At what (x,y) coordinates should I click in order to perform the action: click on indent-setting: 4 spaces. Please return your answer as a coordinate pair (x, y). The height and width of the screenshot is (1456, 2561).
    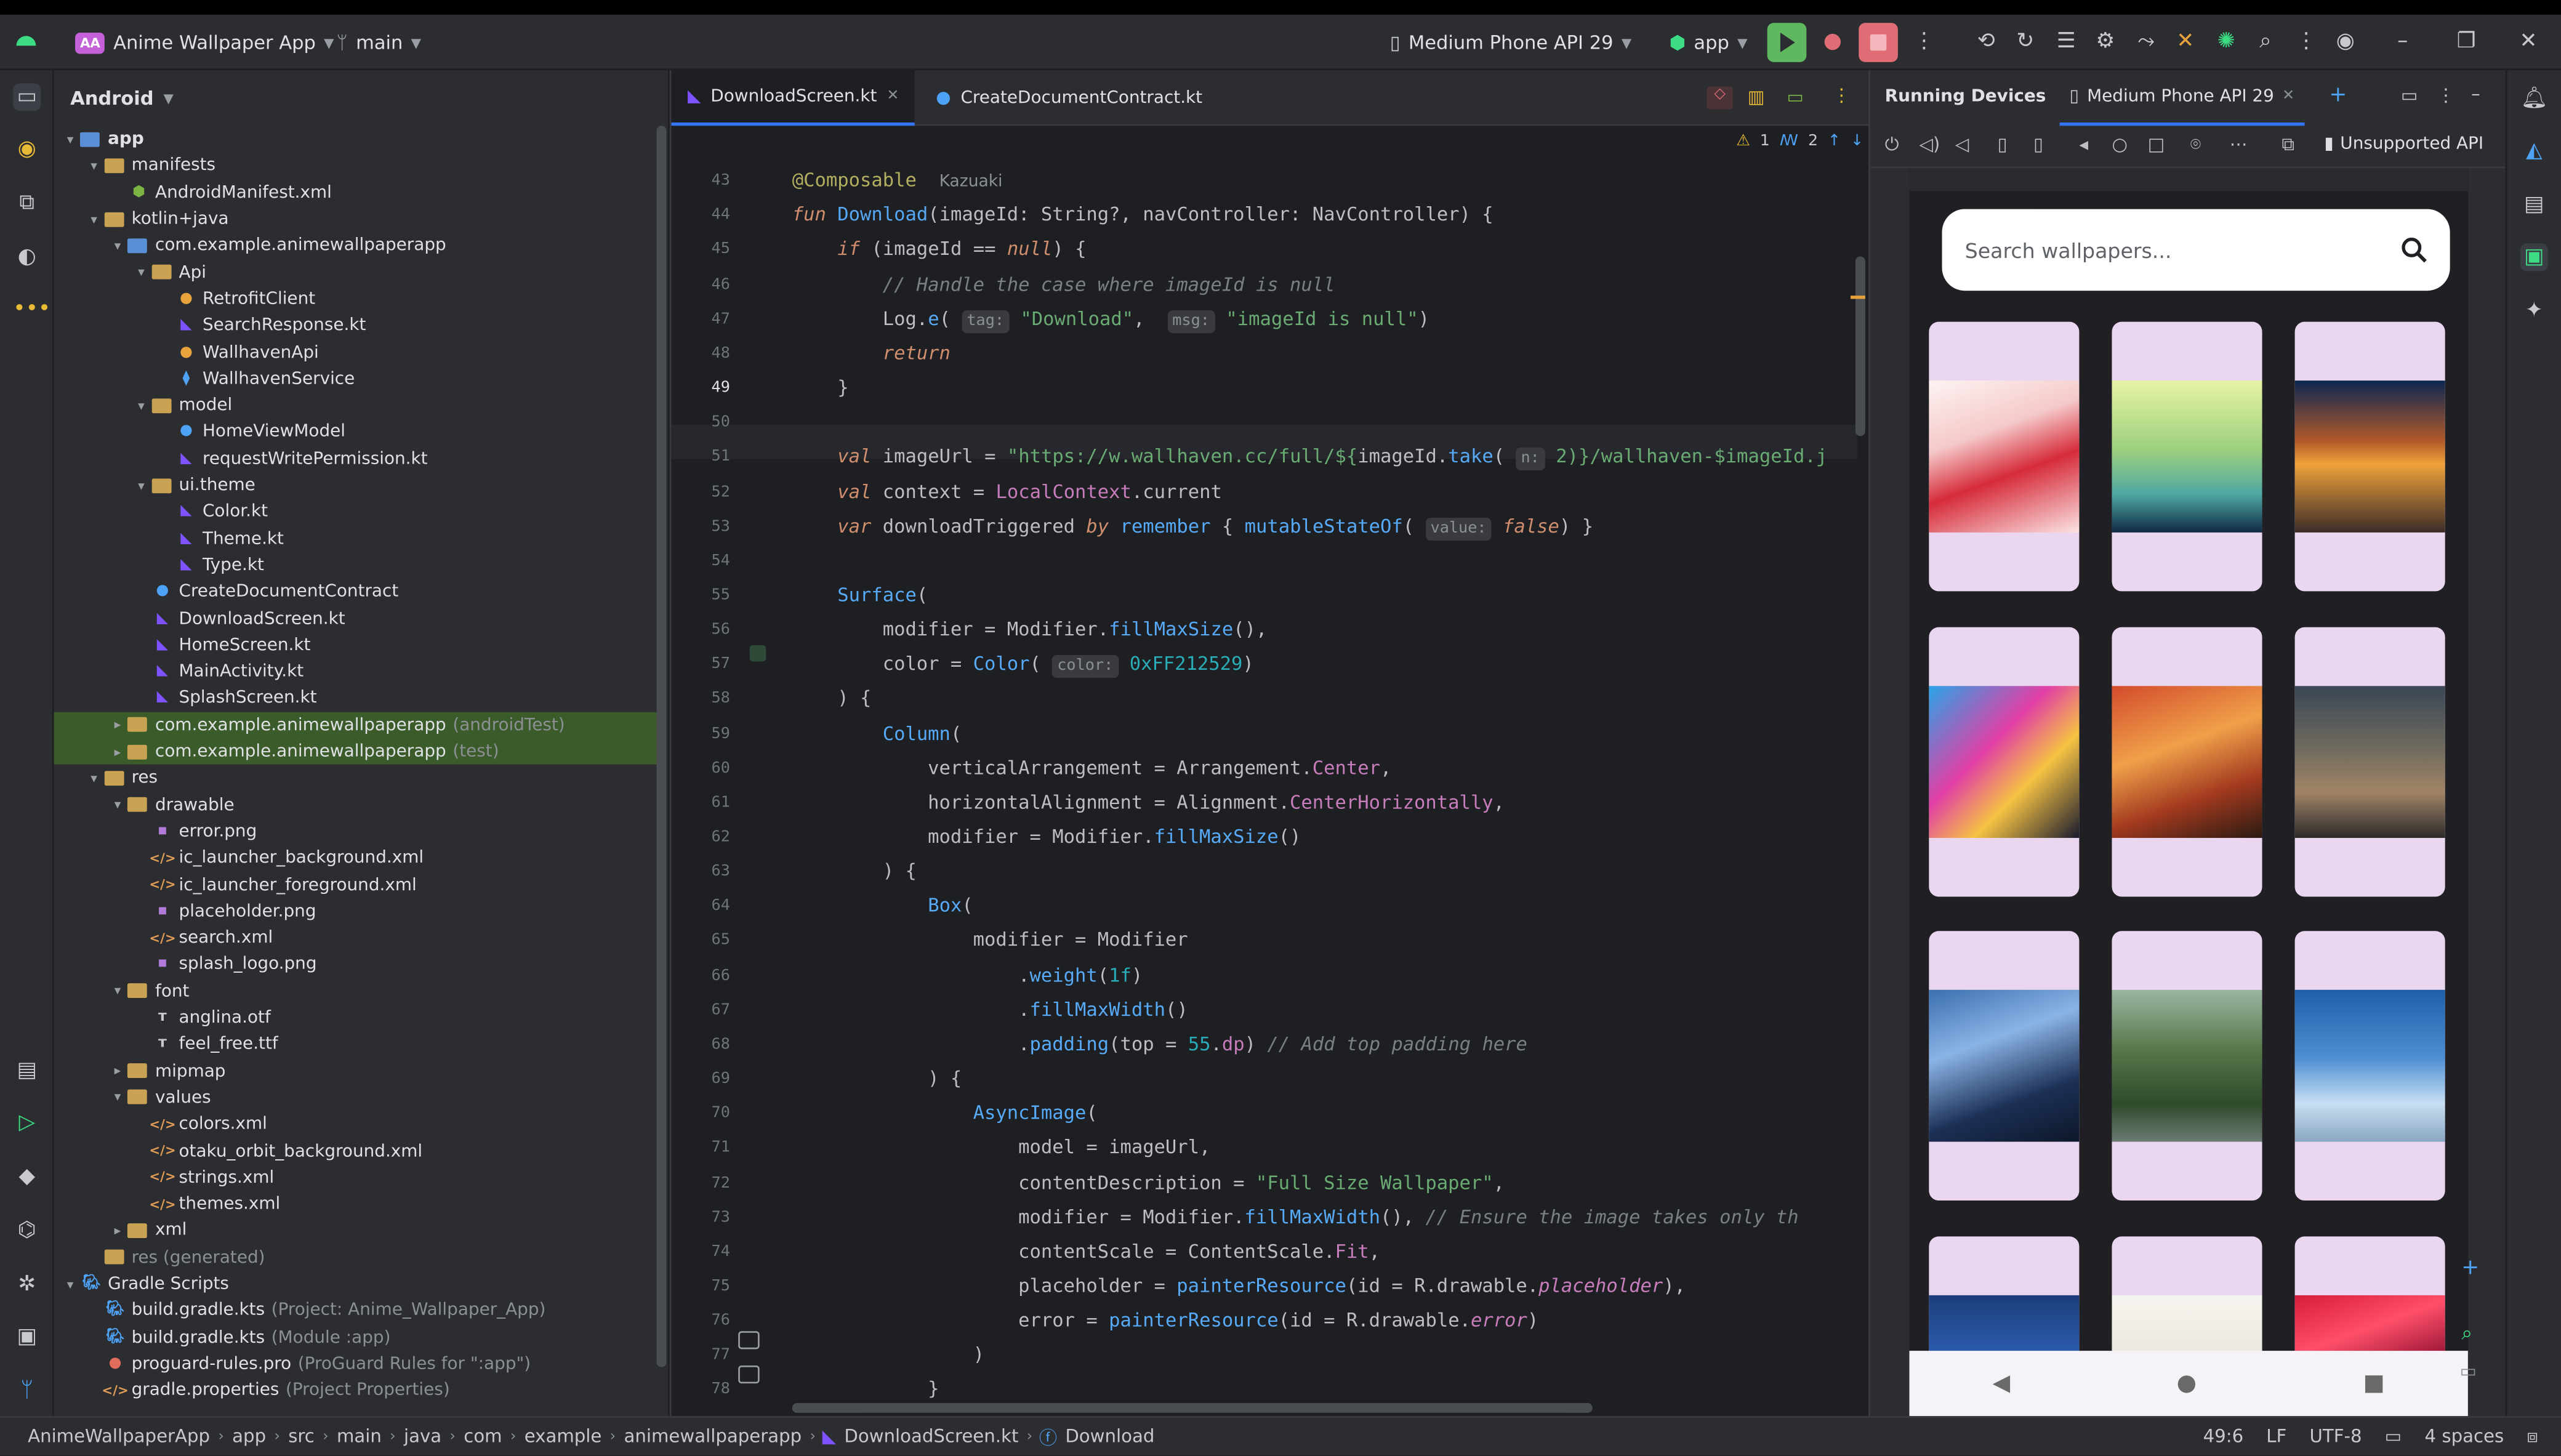
    Looking at the image, I should click on (2464, 1436).